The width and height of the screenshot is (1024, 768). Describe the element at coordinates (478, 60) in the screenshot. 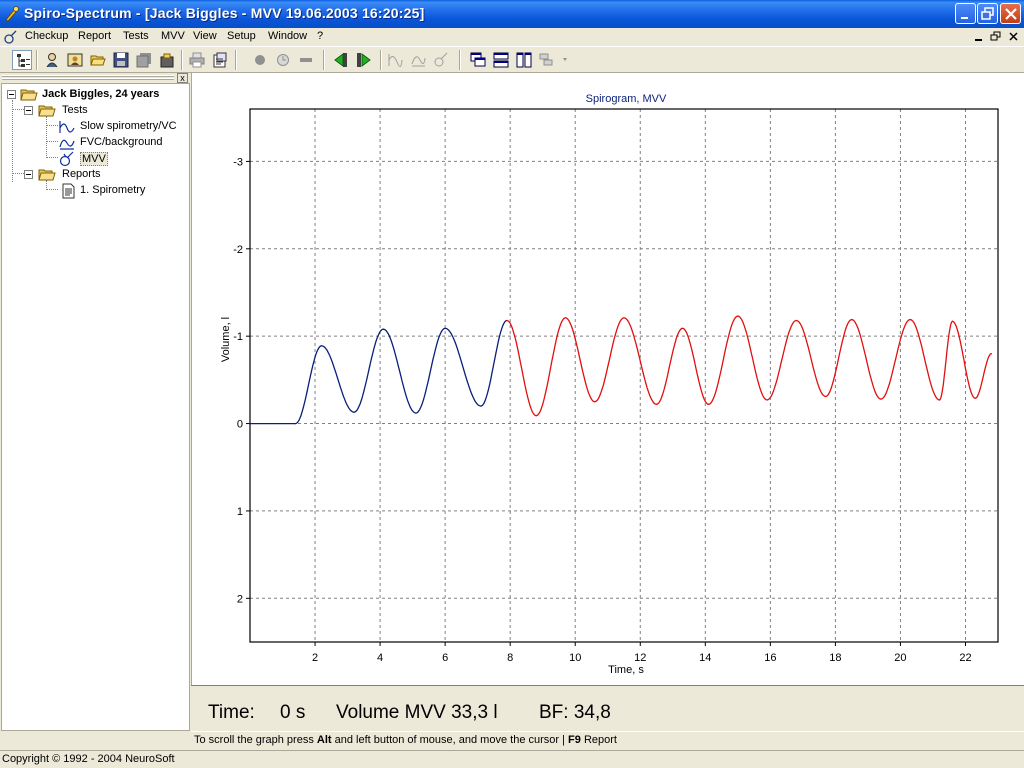

I see `cascade-button` at that location.